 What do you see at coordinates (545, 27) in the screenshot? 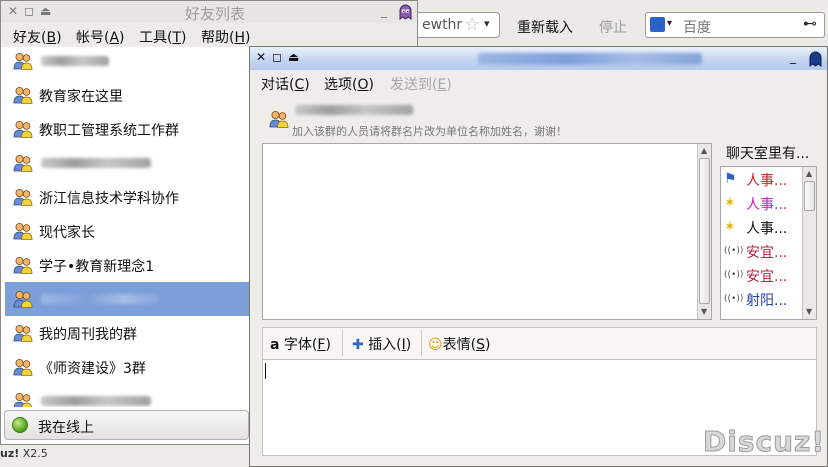
I see `reload-button: 重新载入` at bounding box center [545, 27].